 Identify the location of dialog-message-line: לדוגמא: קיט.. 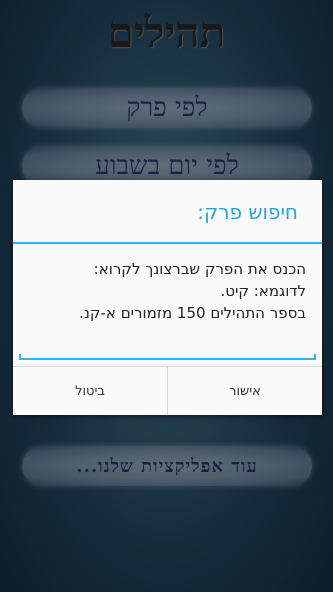
(263, 291).